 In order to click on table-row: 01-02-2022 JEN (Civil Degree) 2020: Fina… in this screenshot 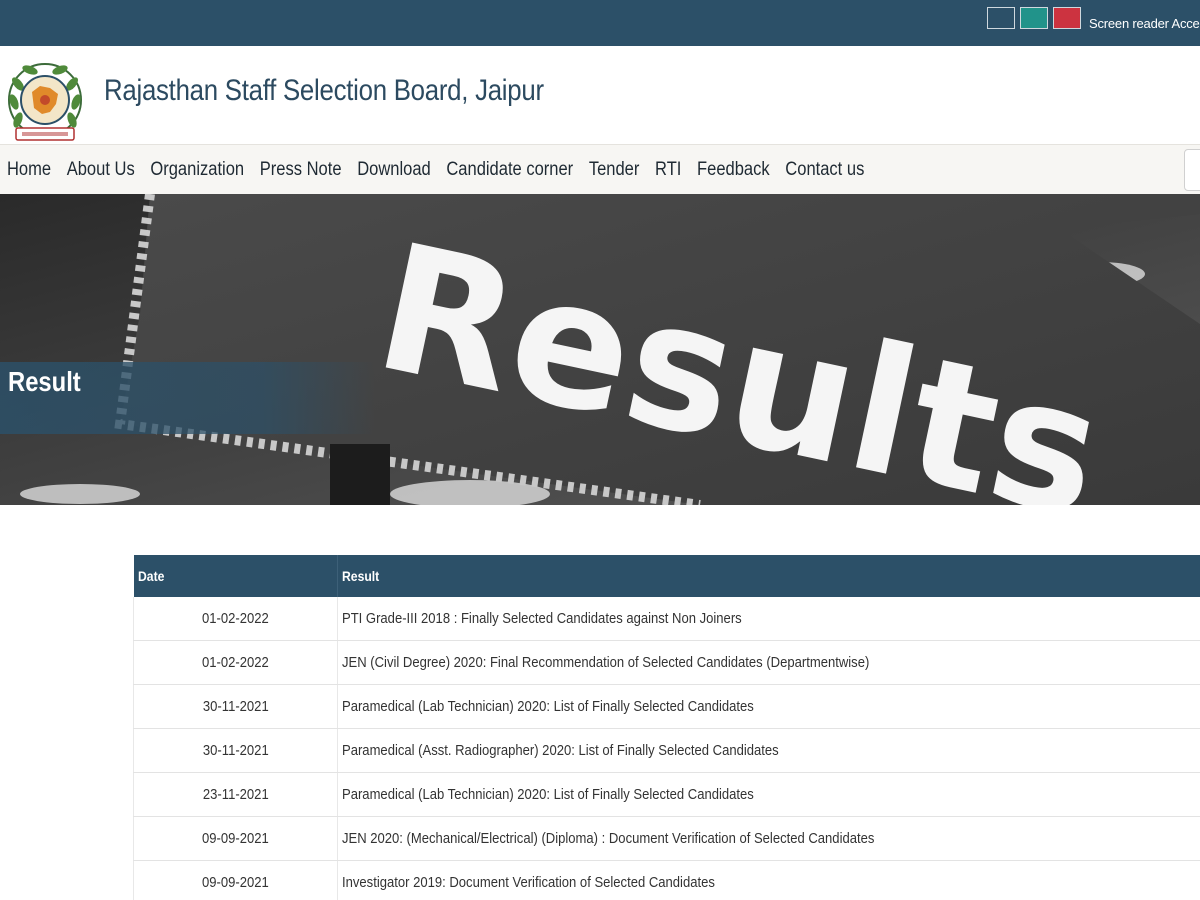, I will do `click(666, 662)`.